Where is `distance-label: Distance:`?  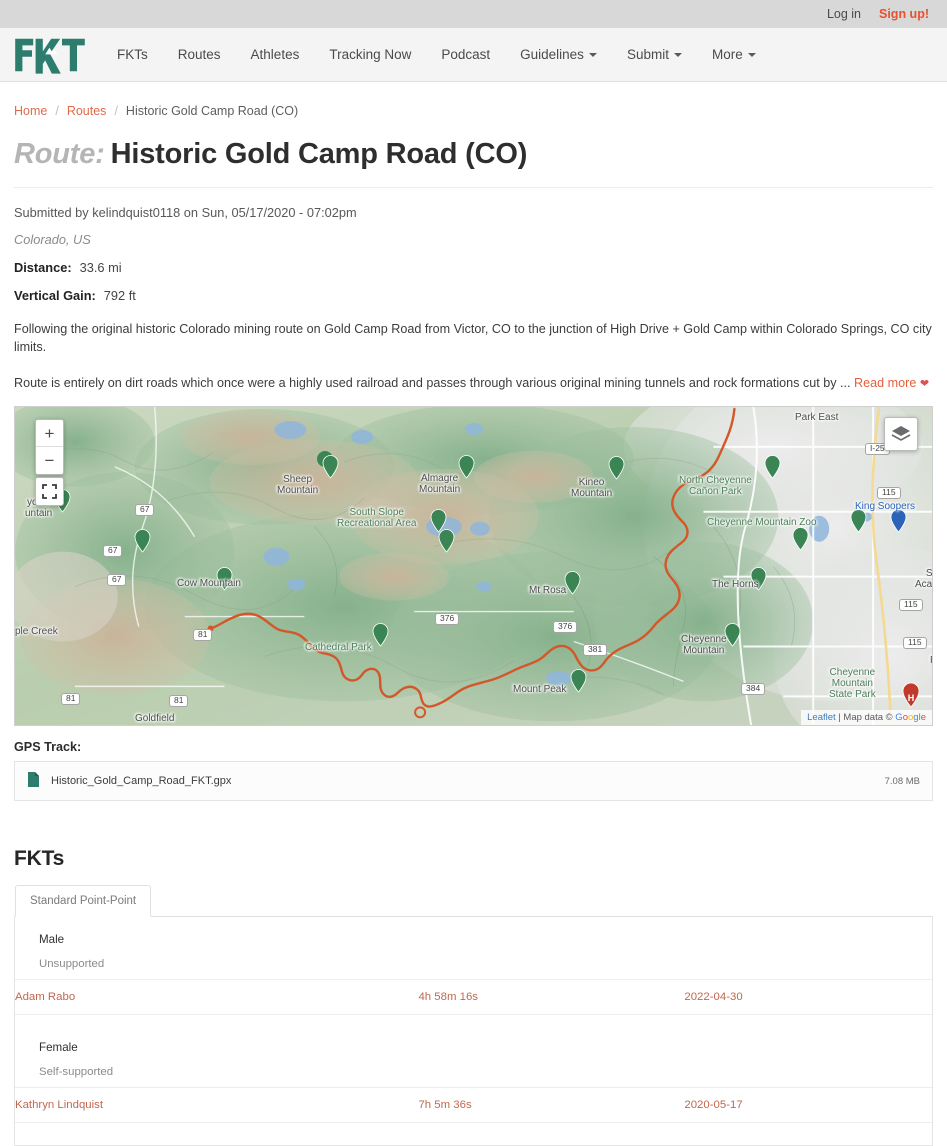
distance-label: Distance: is located at coordinates (43, 267).